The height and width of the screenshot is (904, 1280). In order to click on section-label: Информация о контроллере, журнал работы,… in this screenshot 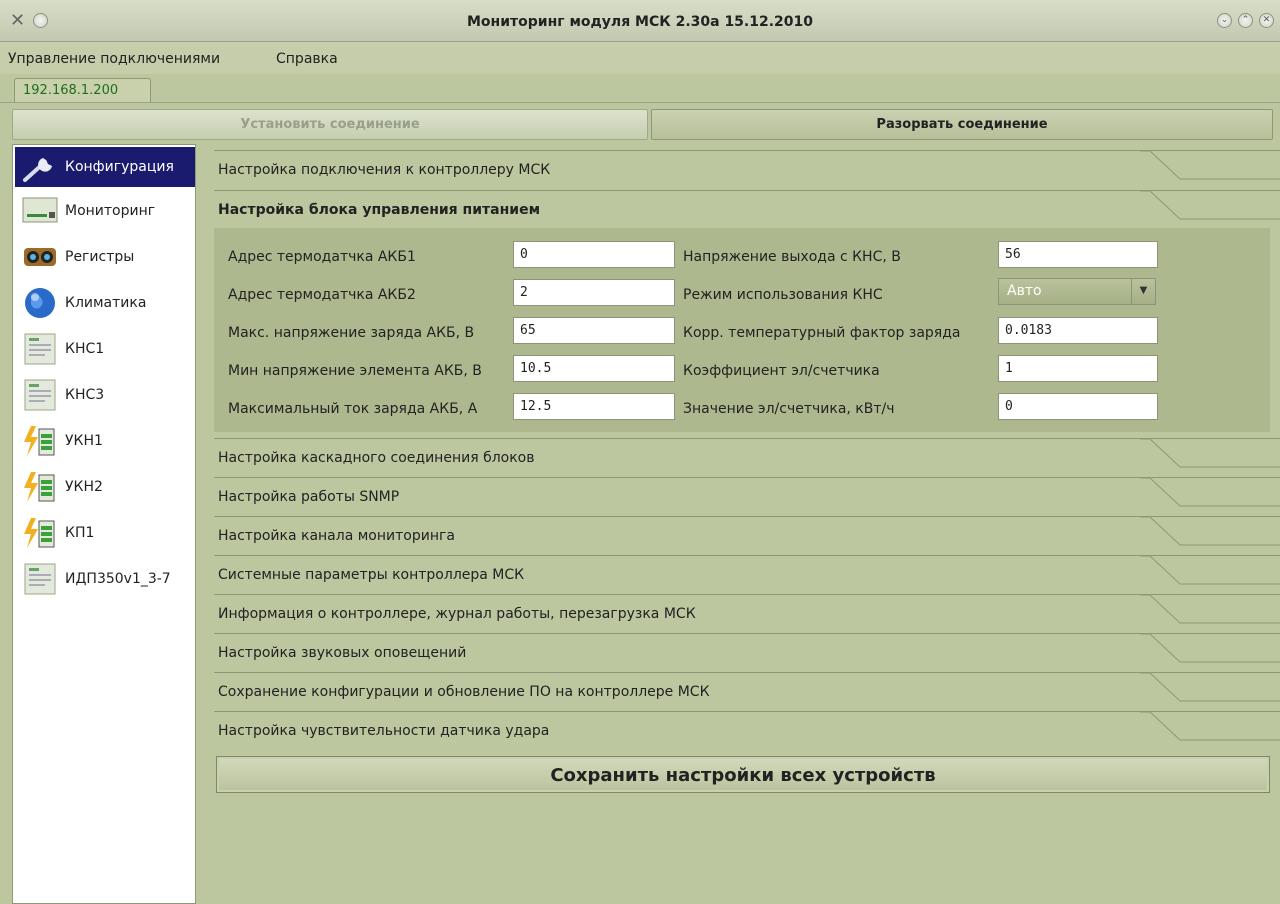, I will do `click(457, 614)`.